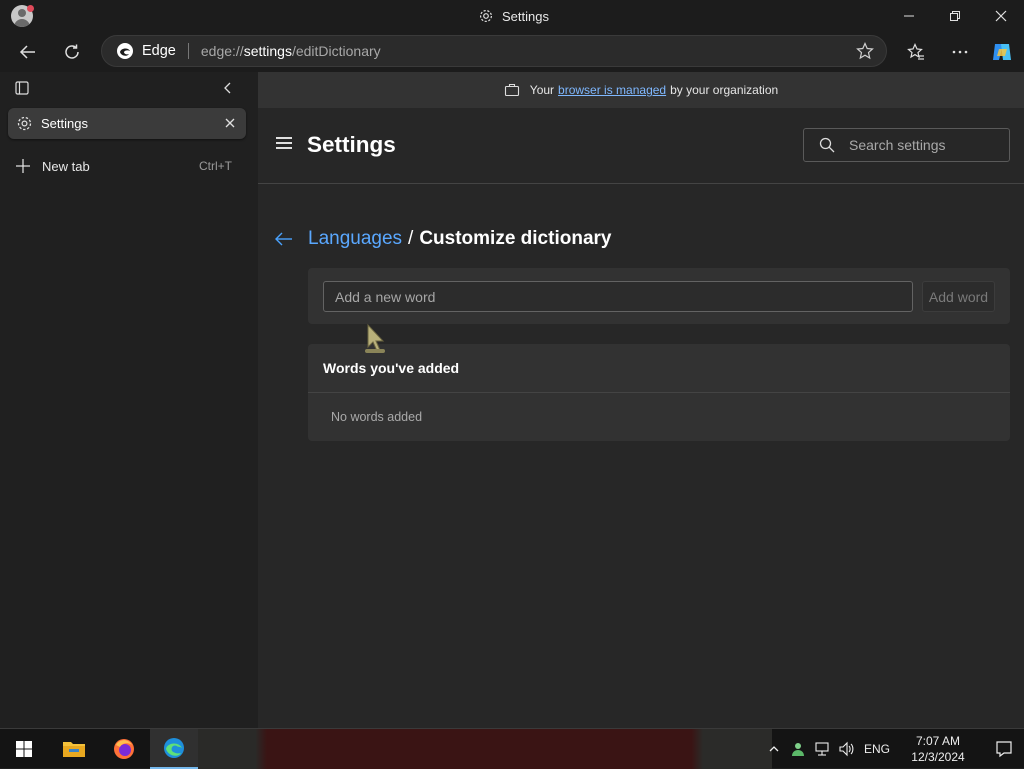 The height and width of the screenshot is (769, 1024). I want to click on breadcrumb: Languages / Customize dictionary, so click(442, 239).